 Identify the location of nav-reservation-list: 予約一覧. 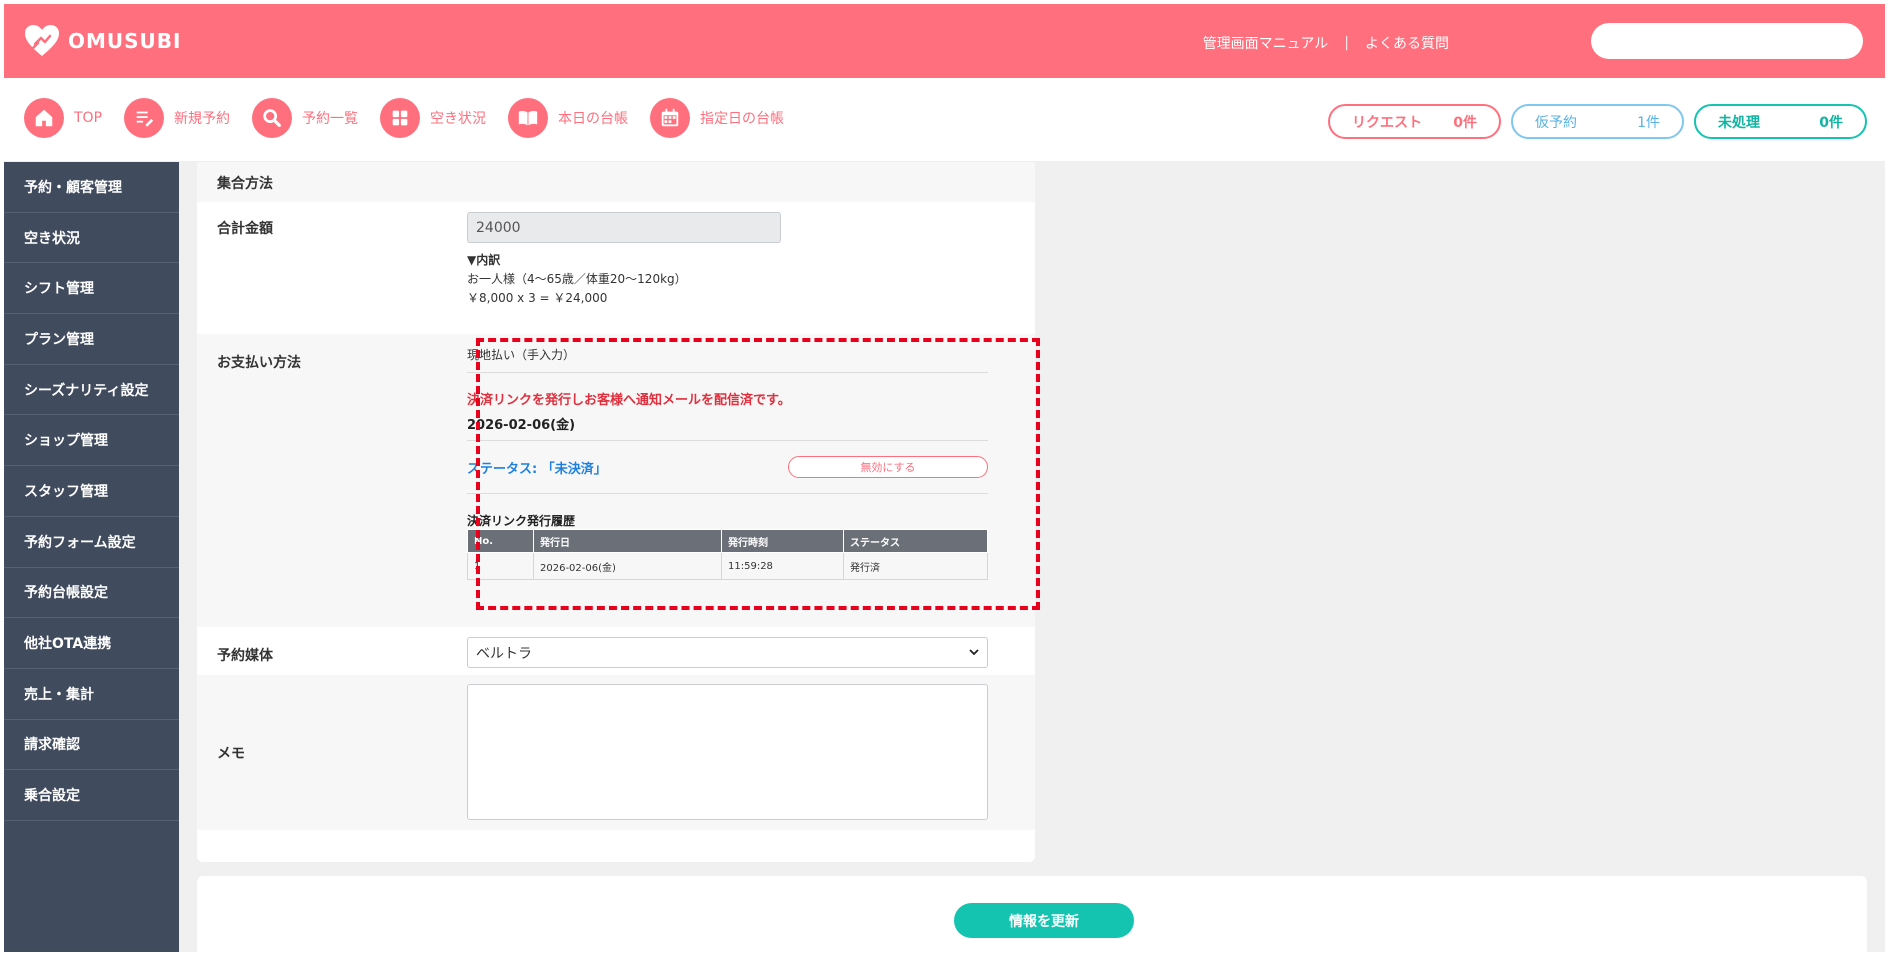
(305, 118).